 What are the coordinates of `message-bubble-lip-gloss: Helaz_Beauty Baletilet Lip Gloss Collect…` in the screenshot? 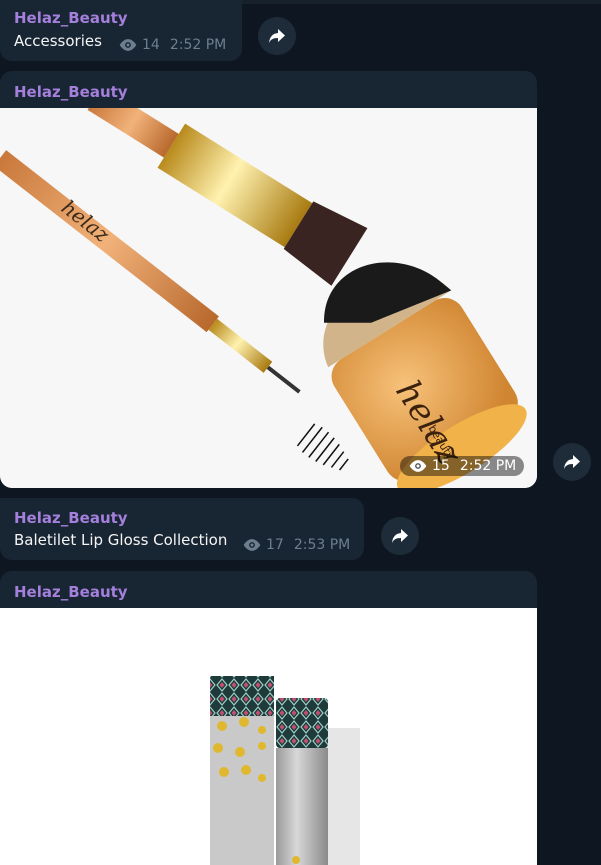 It's located at (182, 529).